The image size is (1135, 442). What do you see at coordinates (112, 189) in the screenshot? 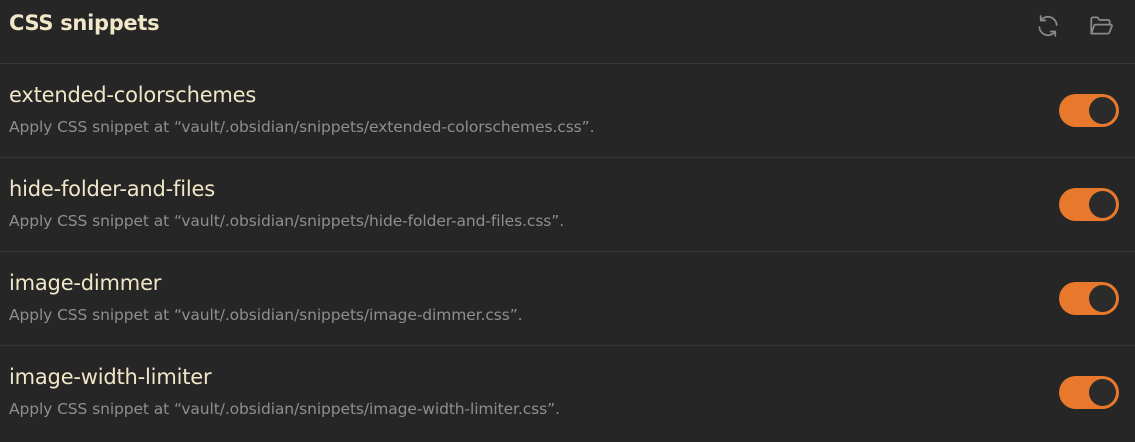
I see `snippet-name: hide-folder-and-files` at bounding box center [112, 189].